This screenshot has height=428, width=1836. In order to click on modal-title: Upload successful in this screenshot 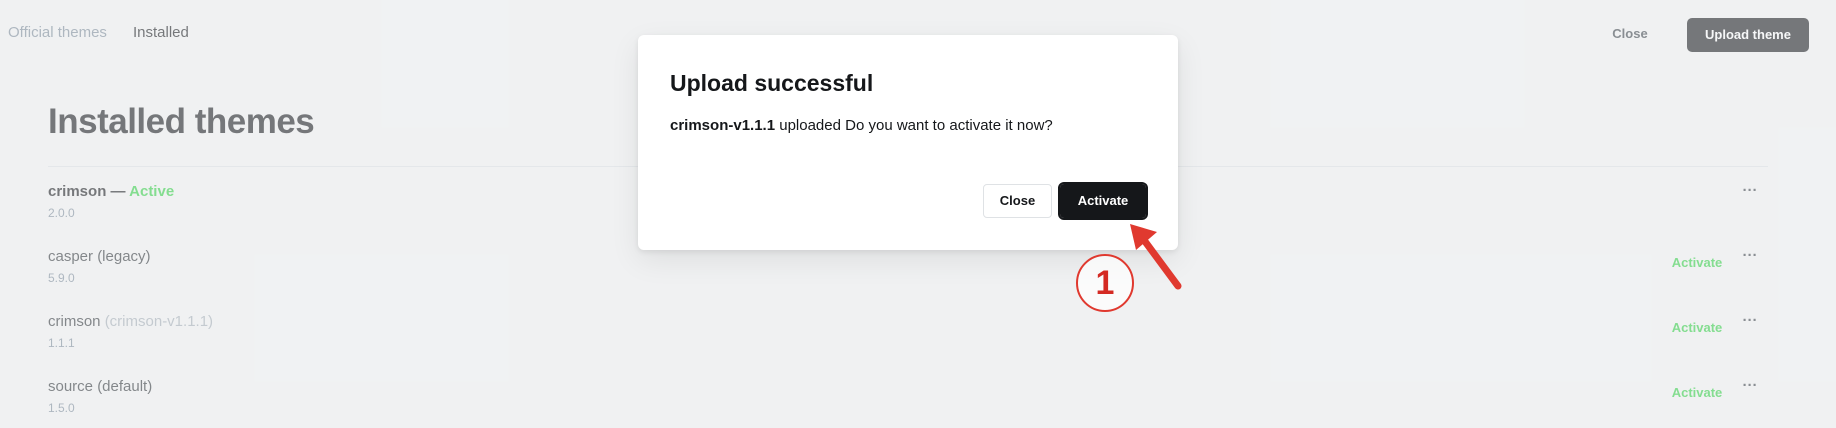, I will do `click(772, 83)`.